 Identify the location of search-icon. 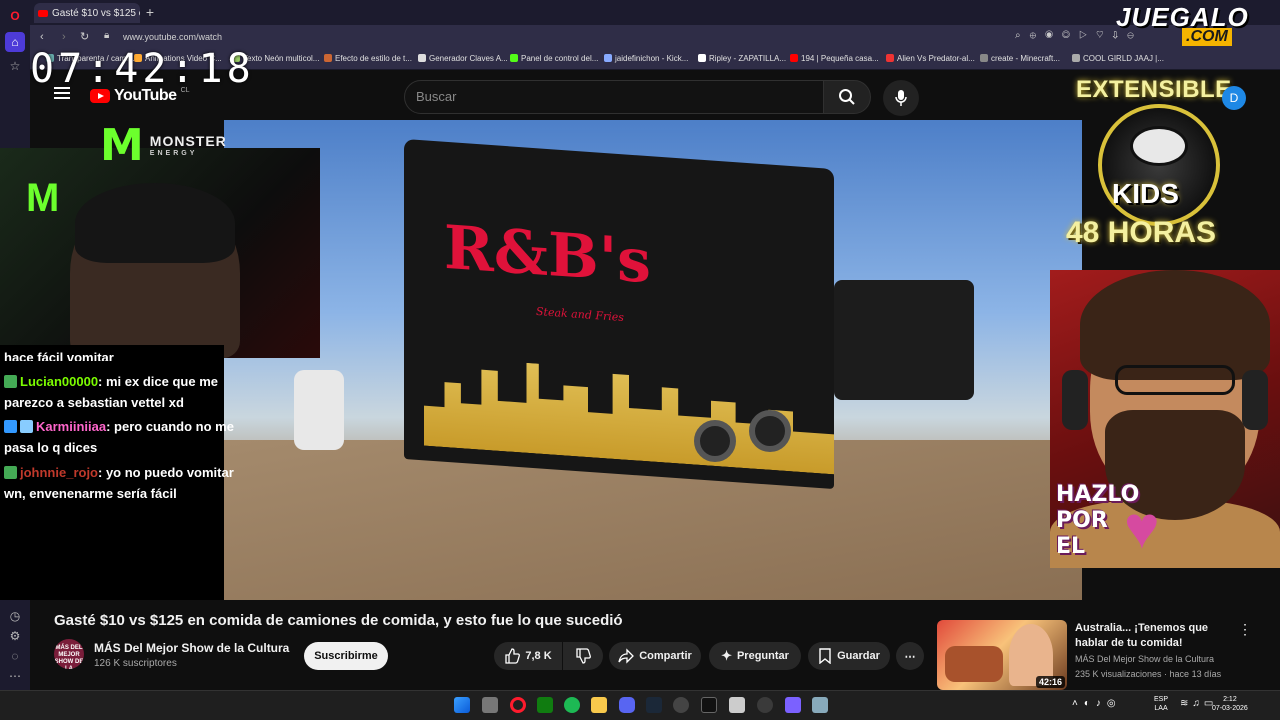
(847, 97).